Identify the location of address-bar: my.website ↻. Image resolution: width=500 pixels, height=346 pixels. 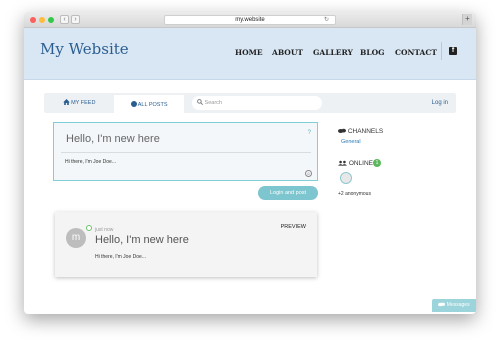
(250, 20).